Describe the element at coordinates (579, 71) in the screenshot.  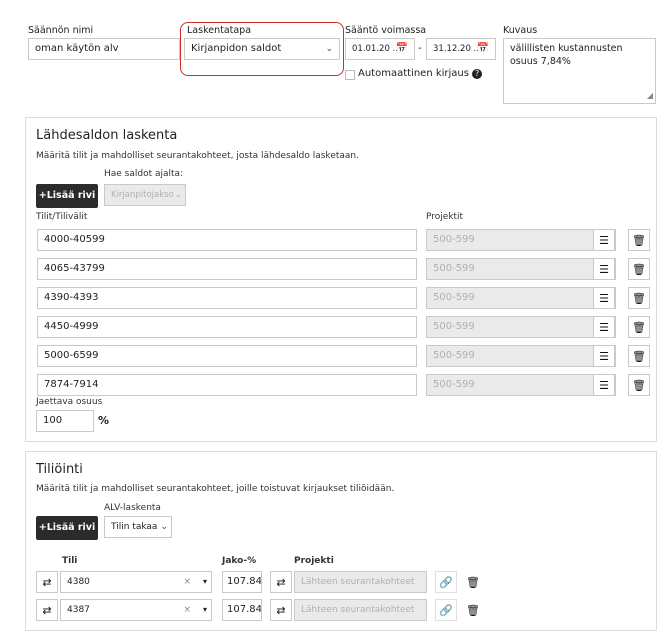
I see `description-textarea: välillisten kustannusten osuus 7,84% ◢` at that location.